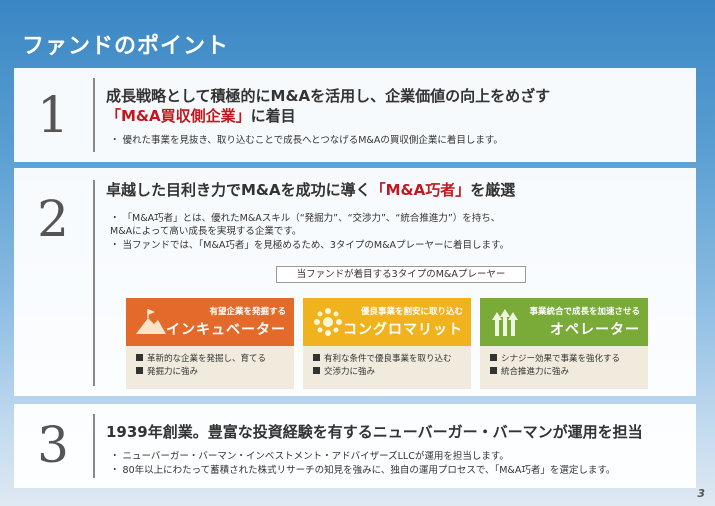 This screenshot has height=506, width=715. I want to click on player-feature: 統合推進力に強み, so click(535, 372).